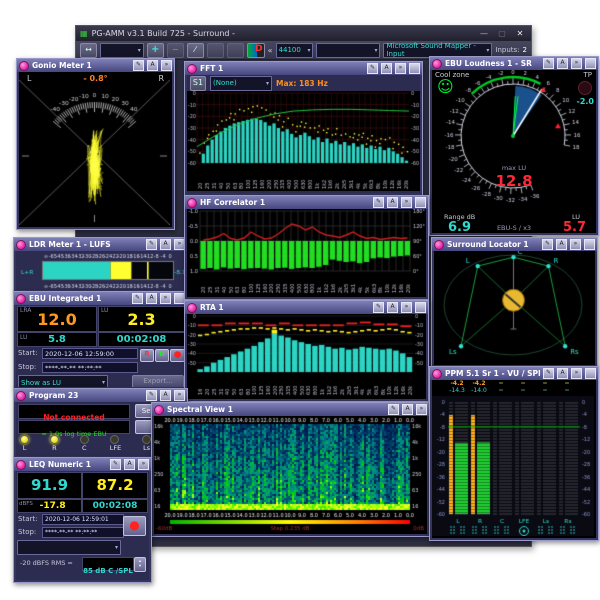  What do you see at coordinates (241, 83) in the screenshot?
I see `fft-source-combo: (None) ▾` at bounding box center [241, 83].